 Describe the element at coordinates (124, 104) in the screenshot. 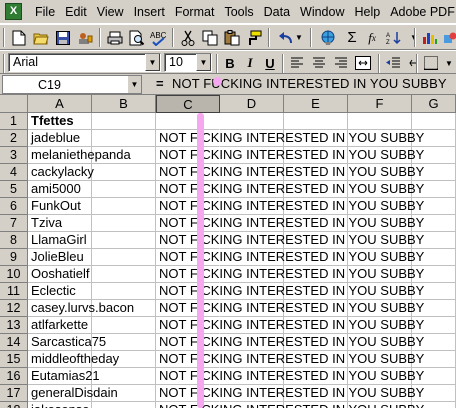

I see `column-header-b: B` at that location.